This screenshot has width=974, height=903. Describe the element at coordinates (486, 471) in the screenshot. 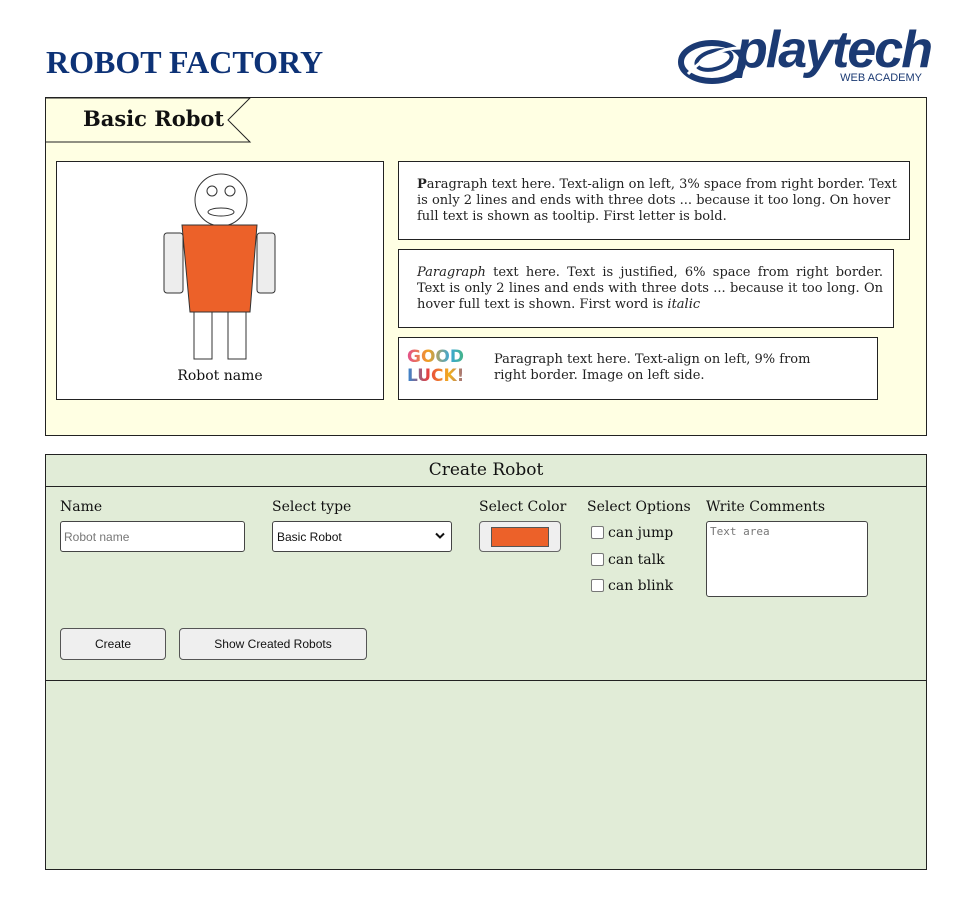

I see `create-robot-title: Create Robot` at that location.